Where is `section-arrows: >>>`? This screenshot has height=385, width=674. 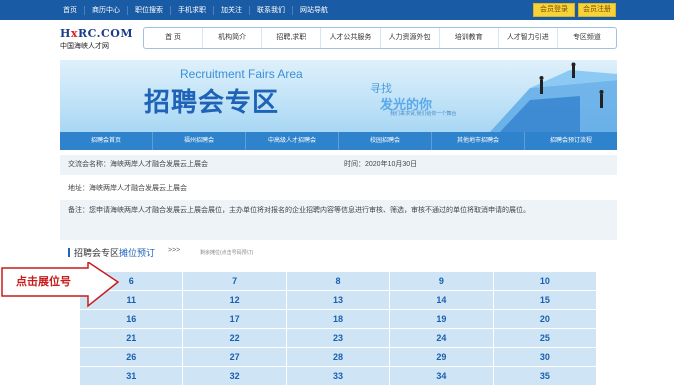
section-arrows: >>> is located at coordinates (174, 250).